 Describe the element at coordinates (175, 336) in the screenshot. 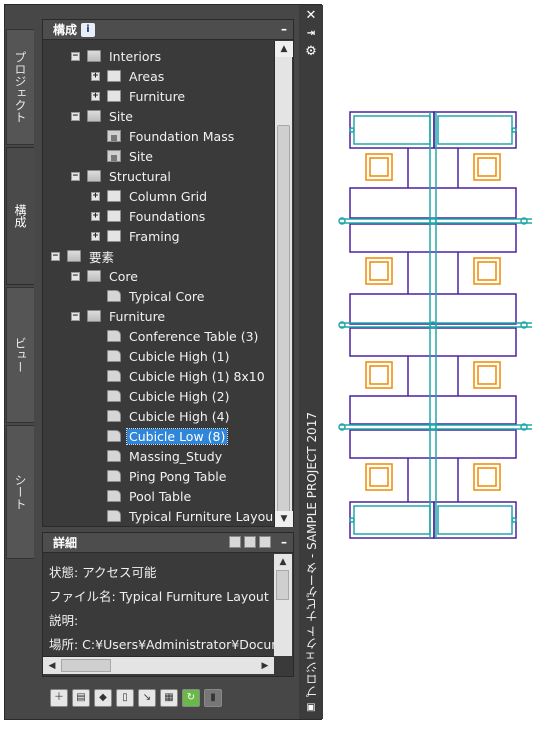

I see `tree-item: Conference Table (3)` at that location.